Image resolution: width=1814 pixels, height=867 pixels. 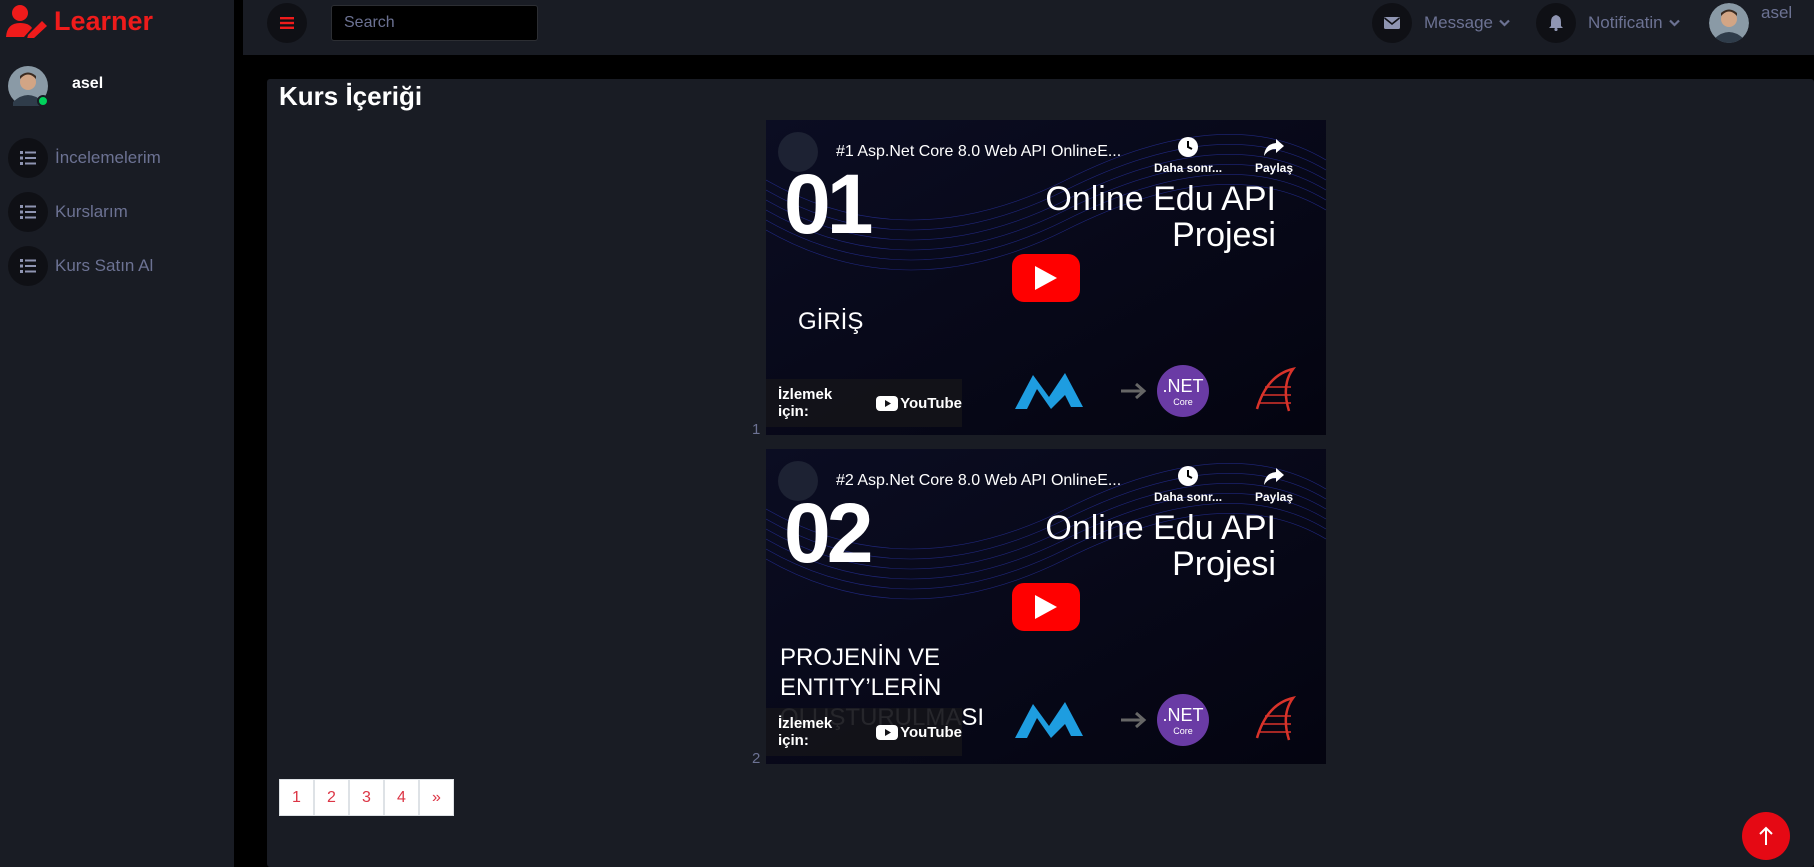 I want to click on user-edit-icon, so click(x=26, y=21).